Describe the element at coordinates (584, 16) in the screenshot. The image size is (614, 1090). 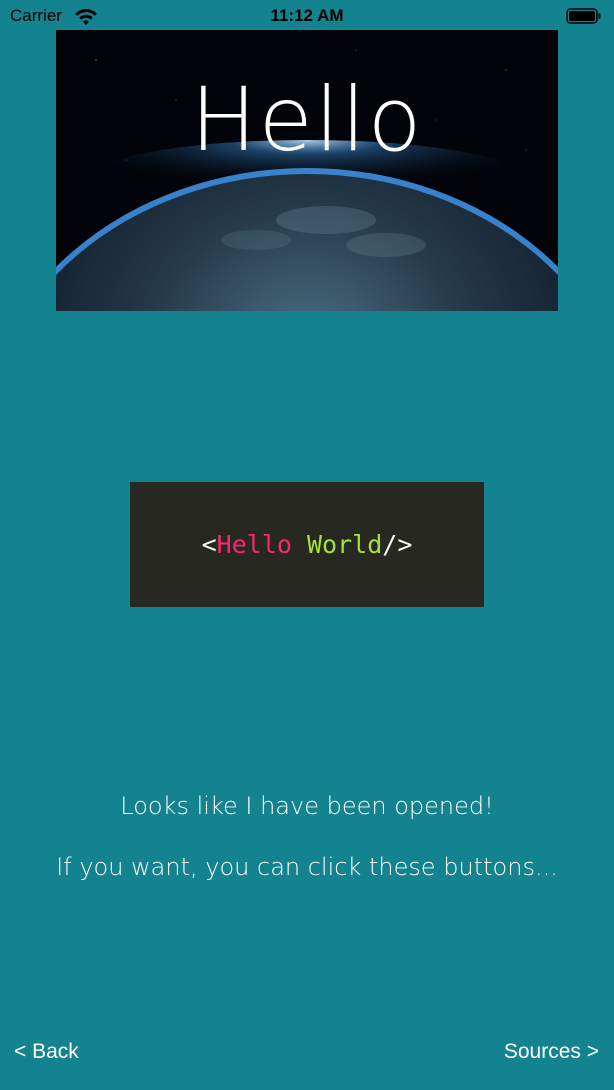
I see `battery-icon` at that location.